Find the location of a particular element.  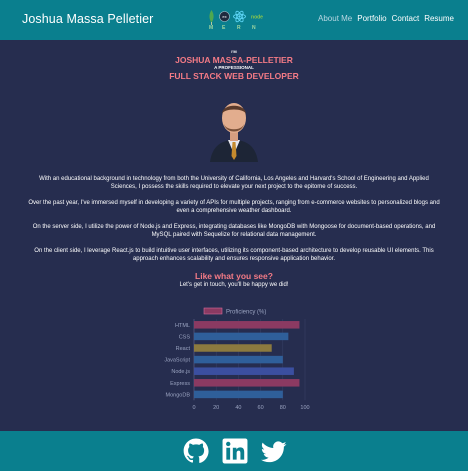

hero-role: FULL STACK WEB DEVELOPER is located at coordinates (234, 76).